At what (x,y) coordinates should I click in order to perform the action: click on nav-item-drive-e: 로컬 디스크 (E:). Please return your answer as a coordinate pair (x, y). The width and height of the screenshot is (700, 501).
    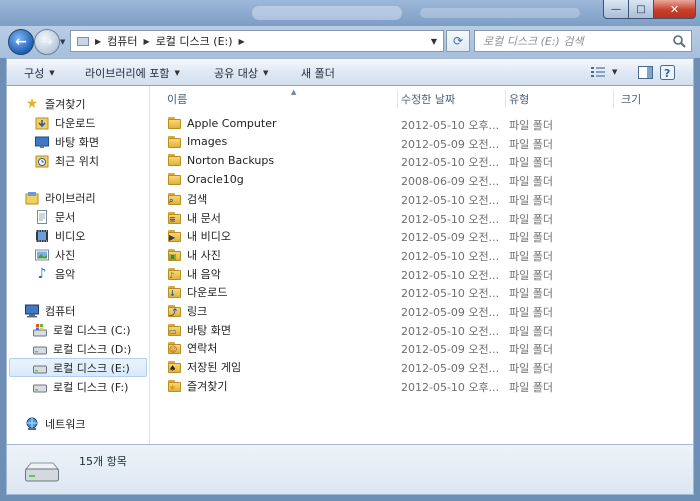
    Looking at the image, I should click on (78, 367).